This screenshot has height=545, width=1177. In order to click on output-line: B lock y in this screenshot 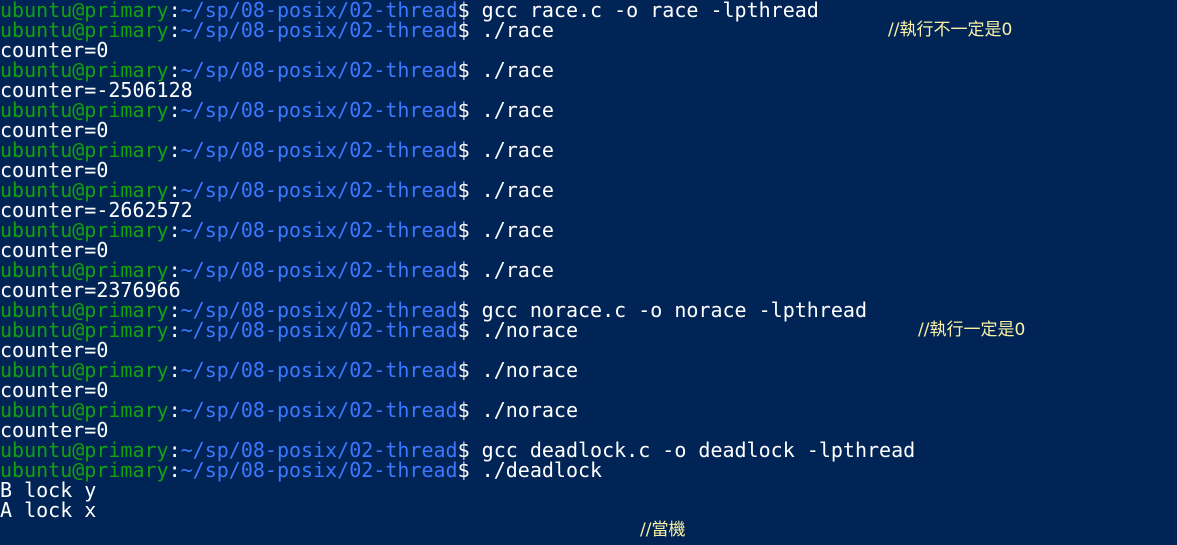, I will do `click(588, 490)`.